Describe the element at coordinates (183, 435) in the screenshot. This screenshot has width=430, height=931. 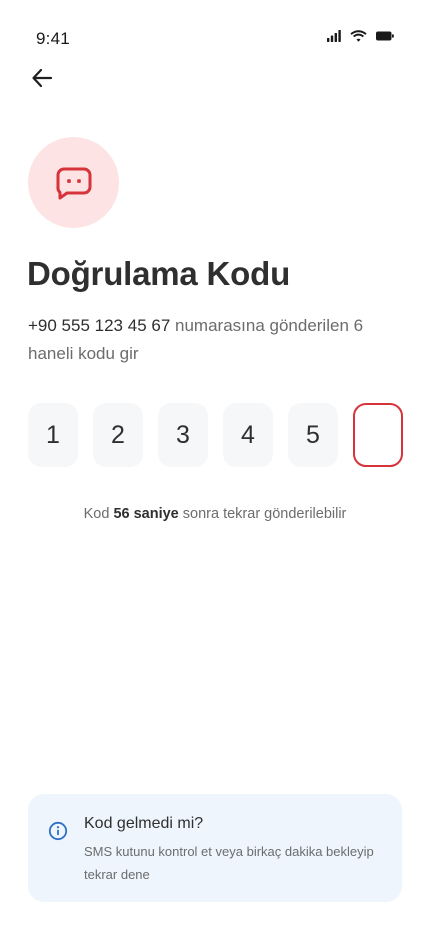
I see `otp-digit-3: 3` at that location.